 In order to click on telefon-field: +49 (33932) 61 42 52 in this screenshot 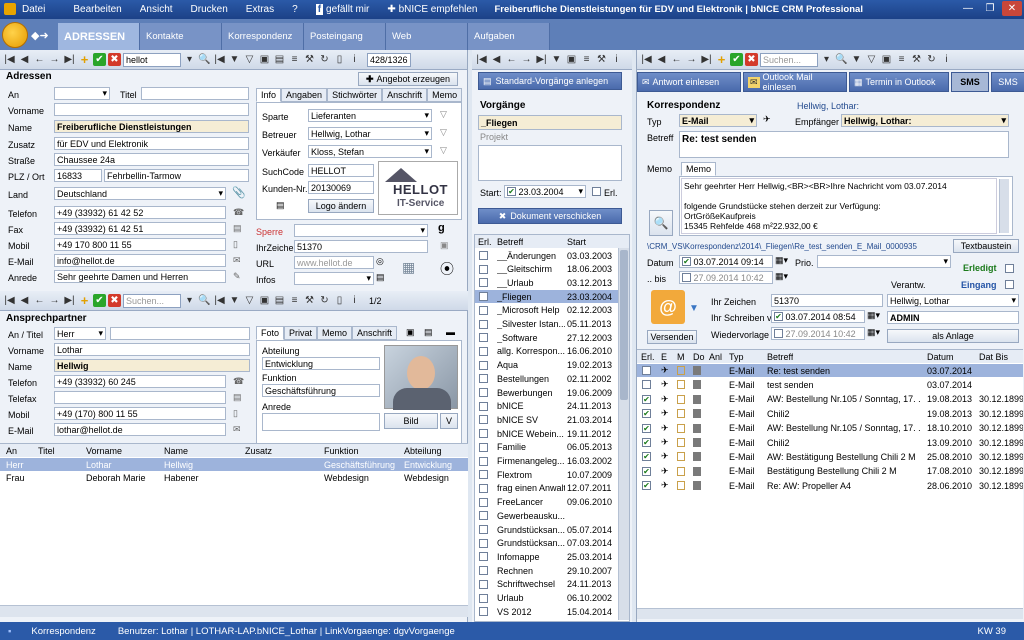, I will do `click(140, 212)`.